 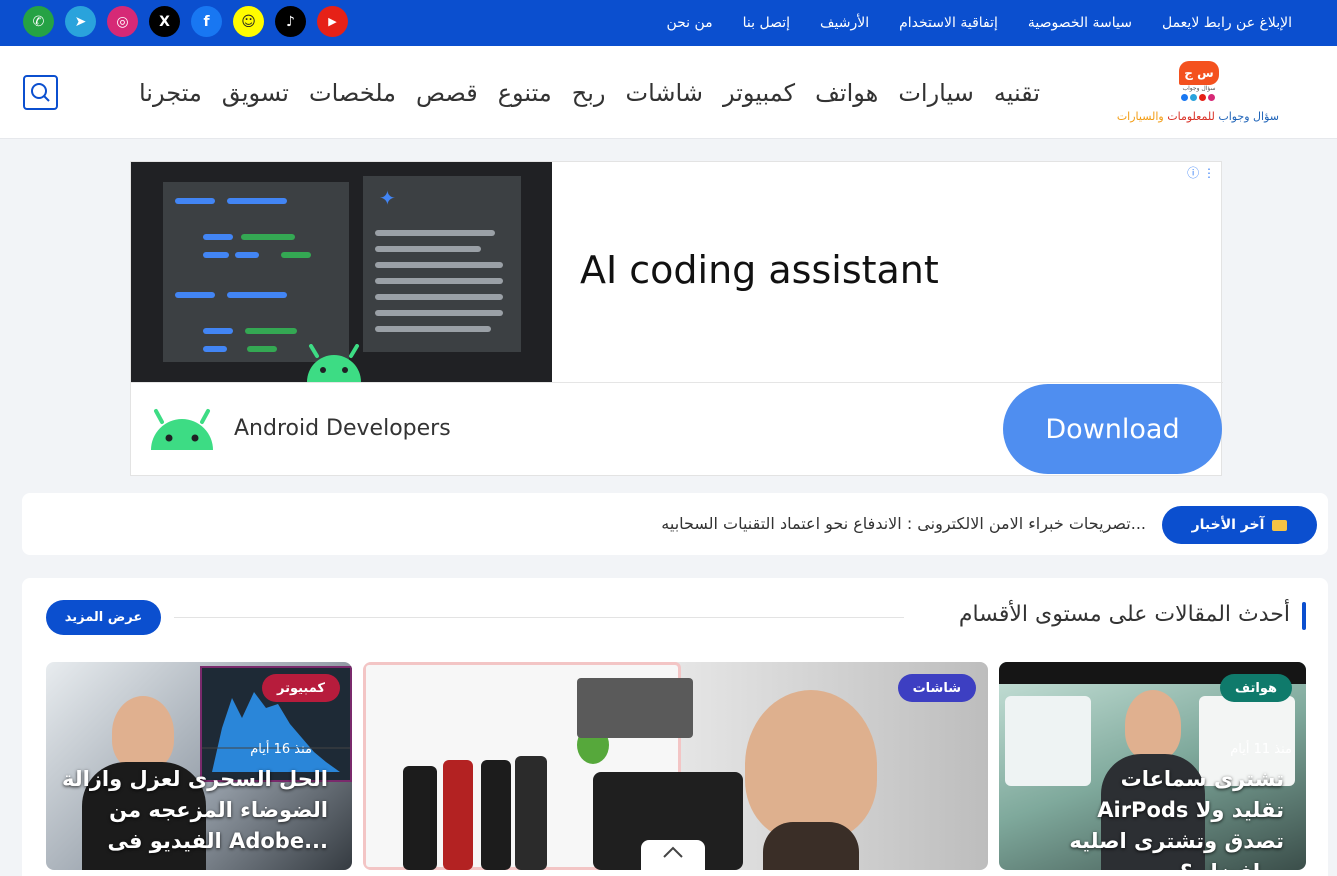 What do you see at coordinates (334, 363) in the screenshot?
I see `android-mascot-icon` at bounding box center [334, 363].